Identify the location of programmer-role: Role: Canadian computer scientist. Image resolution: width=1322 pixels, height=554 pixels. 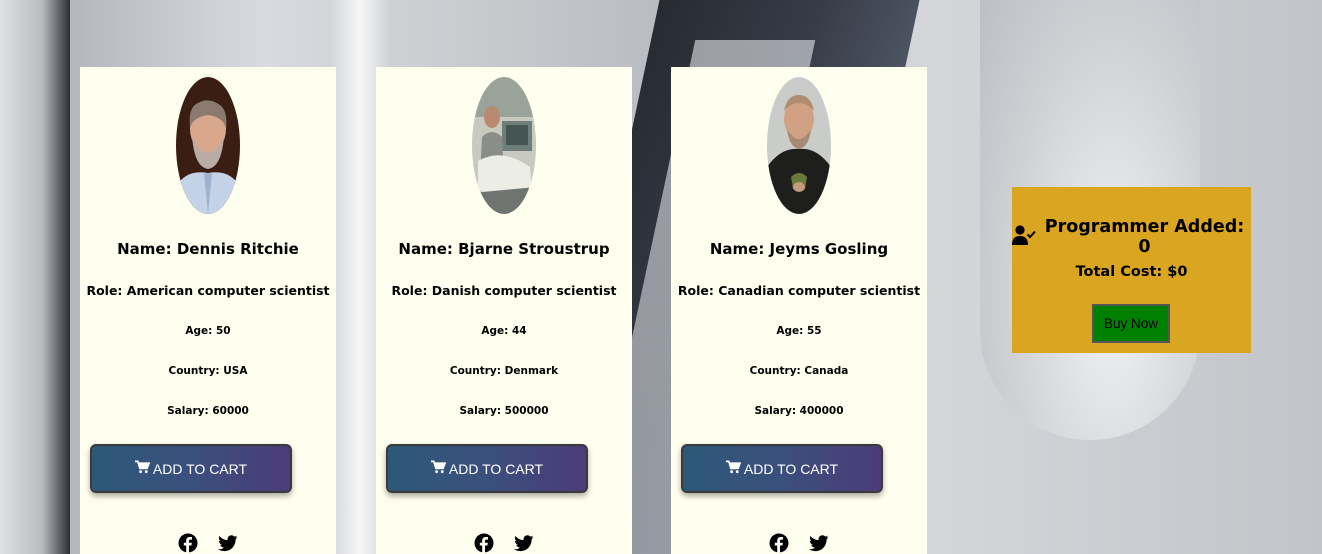
(799, 290).